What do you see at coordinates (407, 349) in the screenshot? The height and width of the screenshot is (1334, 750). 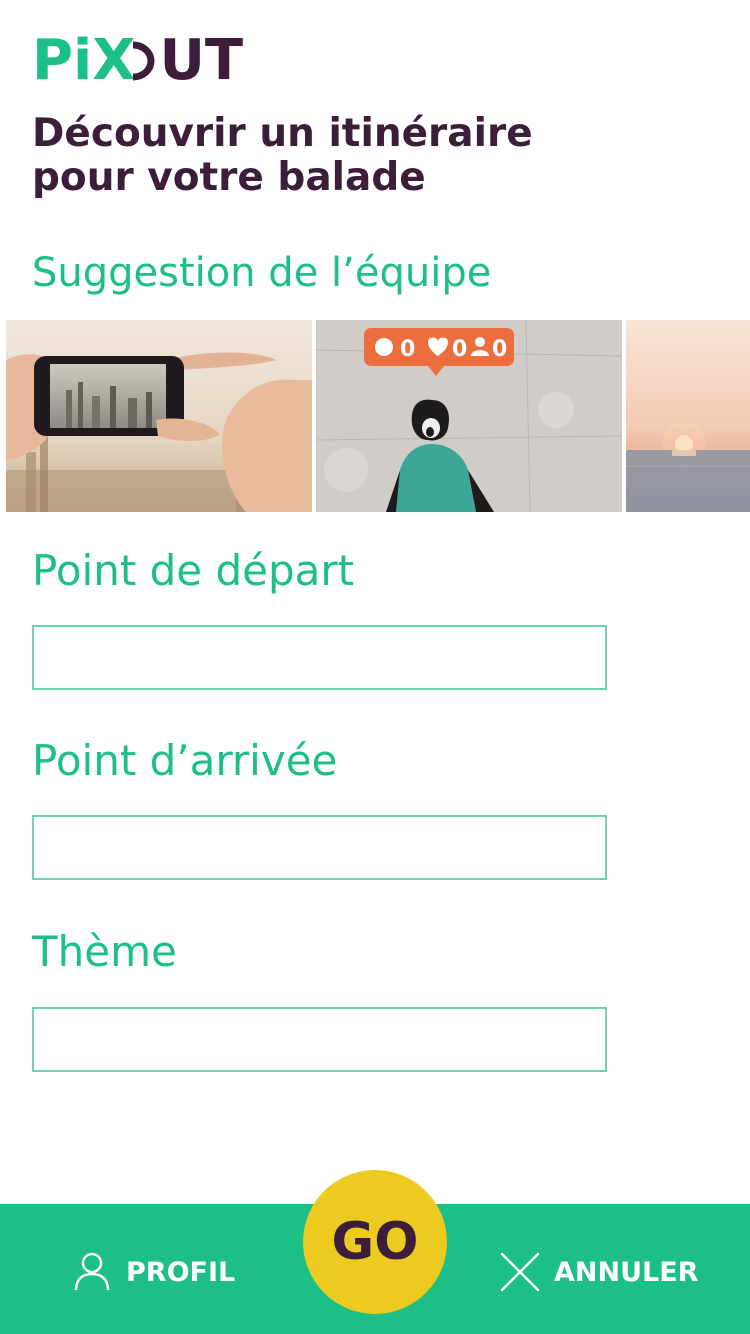 I see `street-art-count-1: 0` at bounding box center [407, 349].